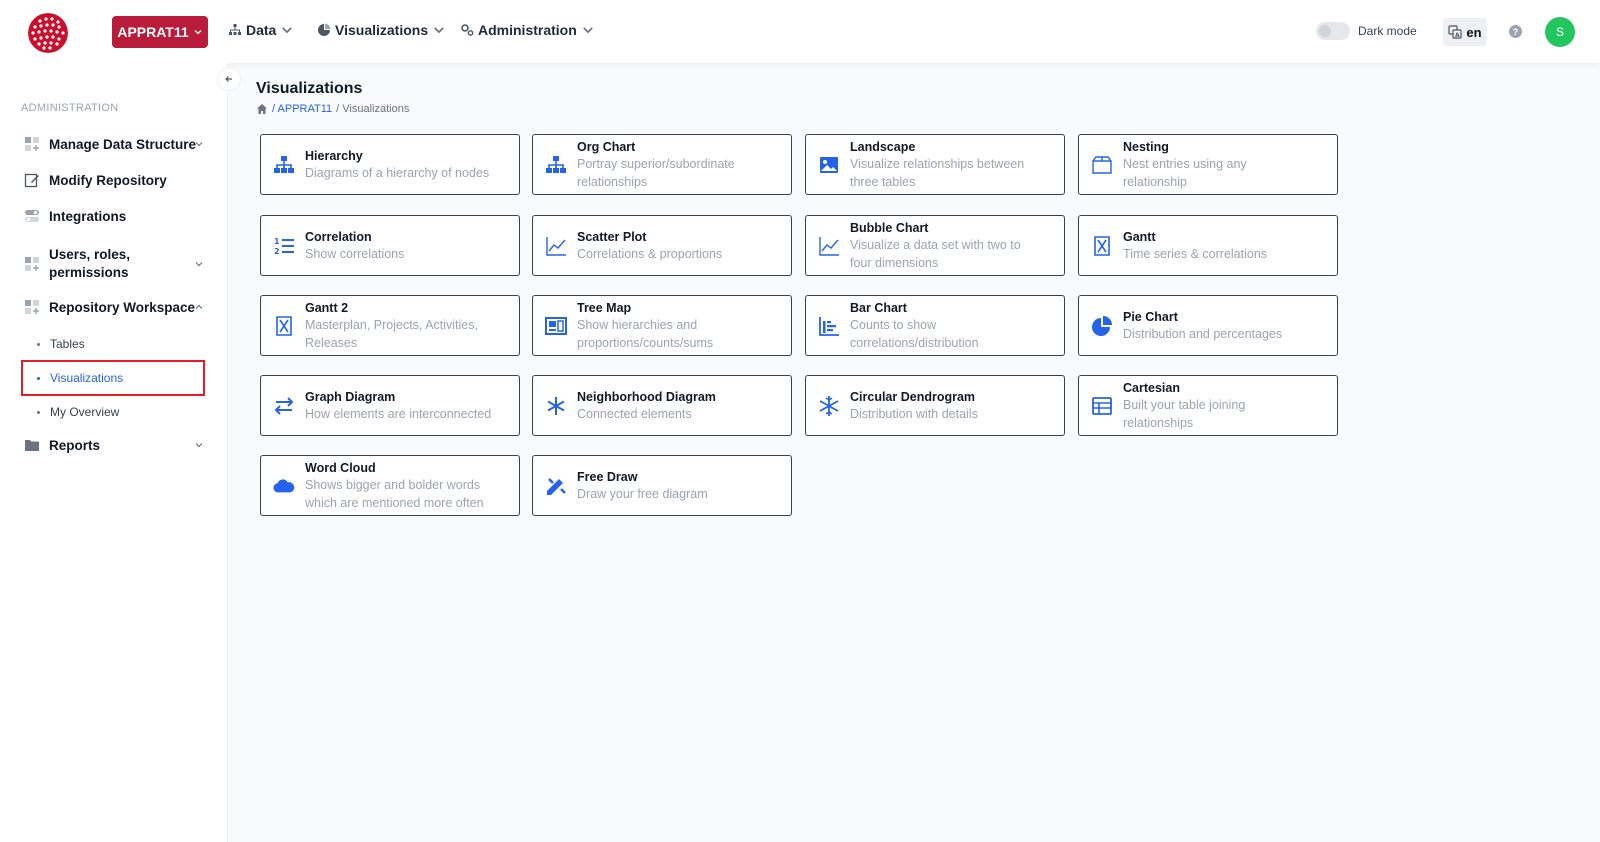  Describe the element at coordinates (334, 155) in the screenshot. I see `card-title: Hierarchy` at that location.